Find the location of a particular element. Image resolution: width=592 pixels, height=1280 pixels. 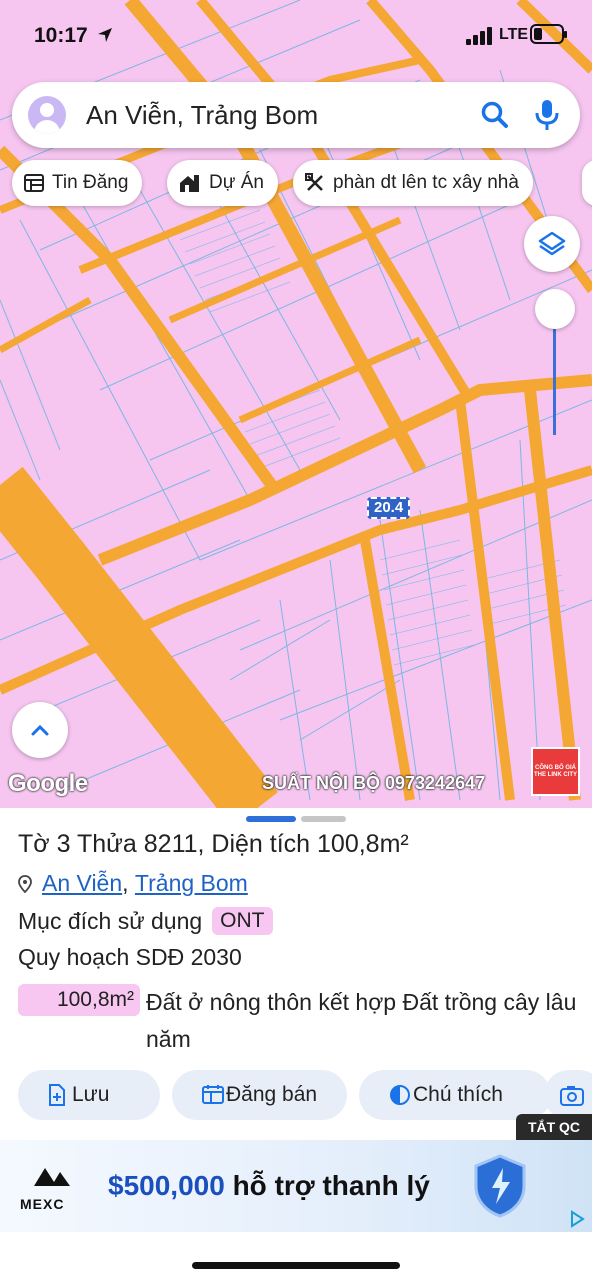

layers-button is located at coordinates (552, 244).